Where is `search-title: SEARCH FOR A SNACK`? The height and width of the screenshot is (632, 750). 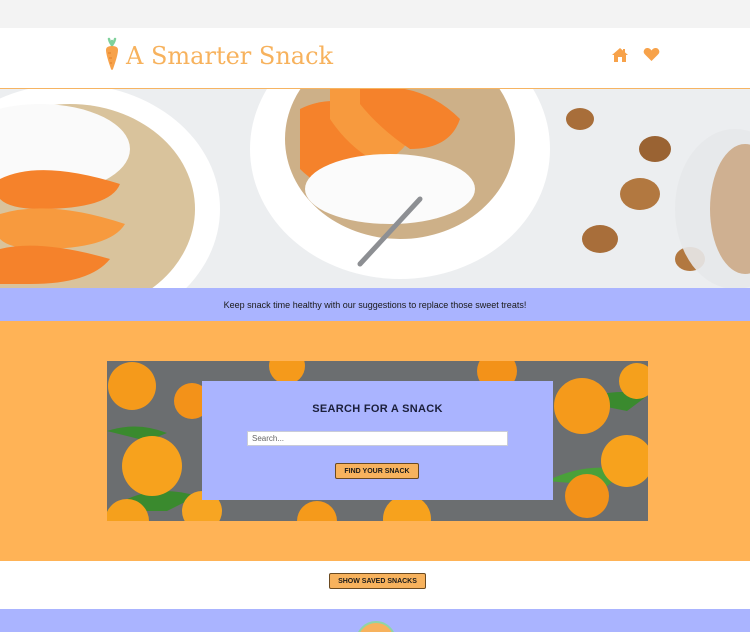 search-title: SEARCH FOR A SNACK is located at coordinates (377, 409).